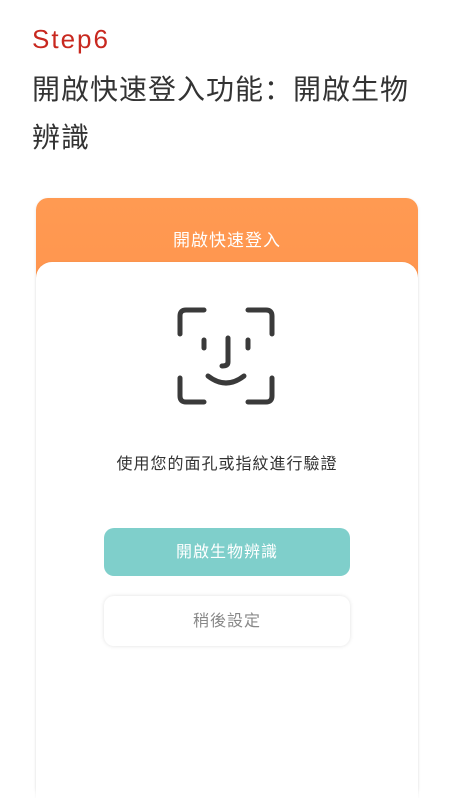 The width and height of the screenshot is (453, 798). I want to click on set-later-button: 稍後設定, so click(227, 621).